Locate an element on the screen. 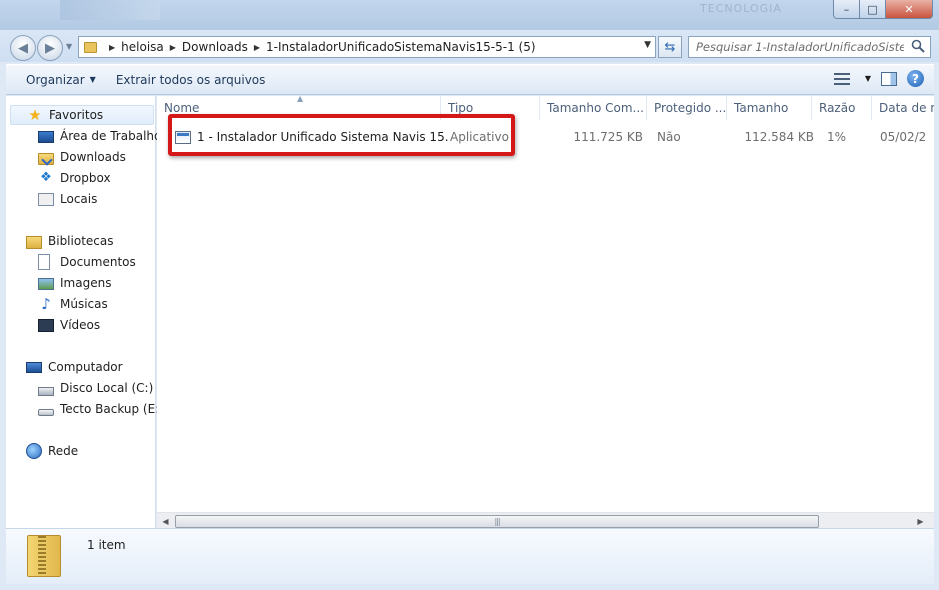 This screenshot has width=939, height=590. nav-network: Rede is located at coordinates (52, 451).